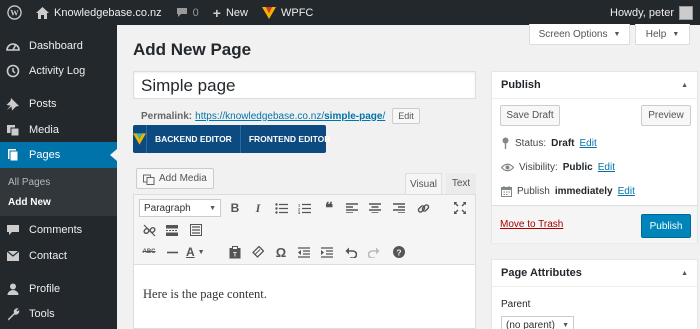 The image size is (700, 329). I want to click on preview-button: Preview, so click(666, 115).